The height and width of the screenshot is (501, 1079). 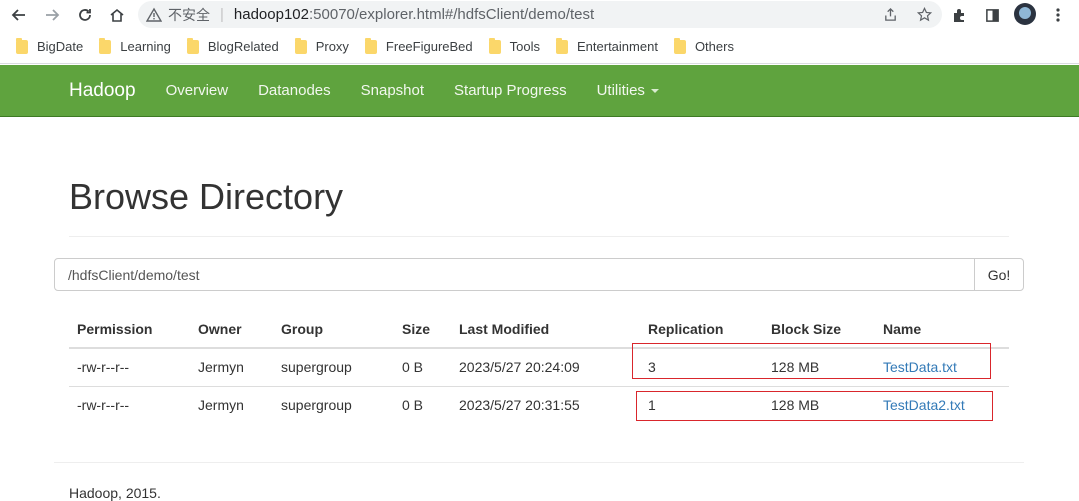 What do you see at coordinates (115, 493) in the screenshot?
I see `footer-text: Hadoop, 2015.` at bounding box center [115, 493].